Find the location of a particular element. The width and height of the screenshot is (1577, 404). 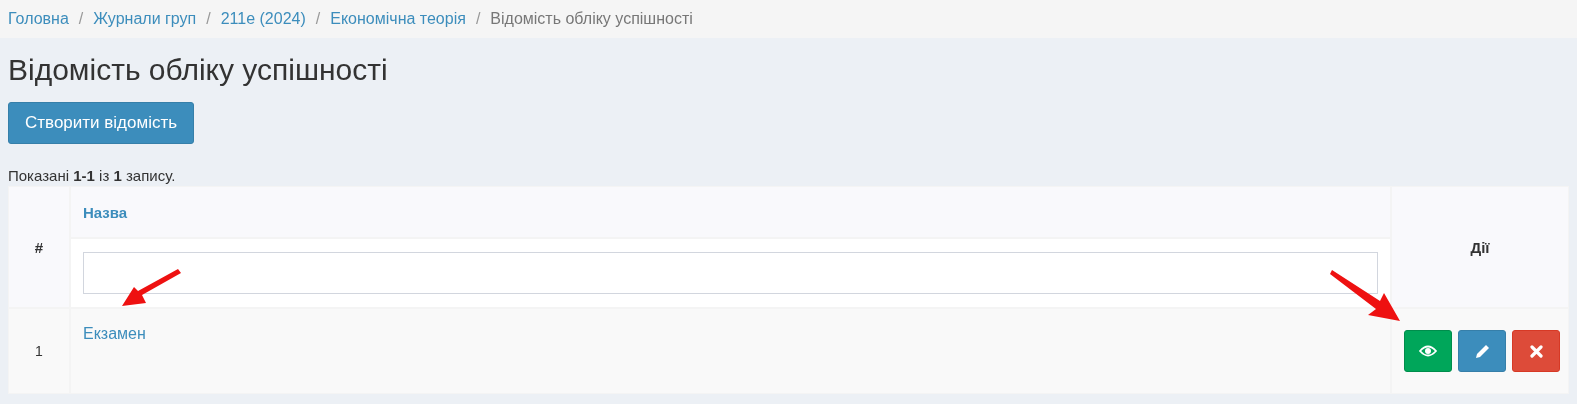

page-title: Відомість обліку успішності is located at coordinates (198, 69).